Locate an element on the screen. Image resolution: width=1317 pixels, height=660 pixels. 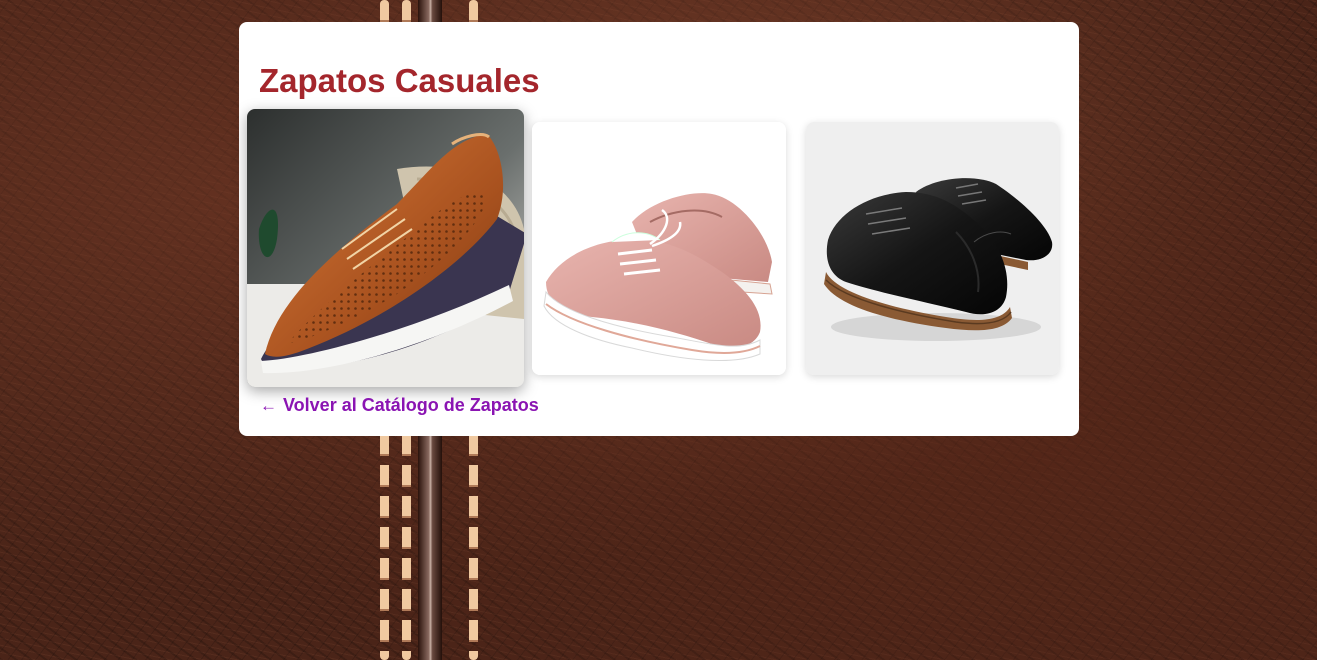
page-title: Zapatos Casuales is located at coordinates (399, 80).